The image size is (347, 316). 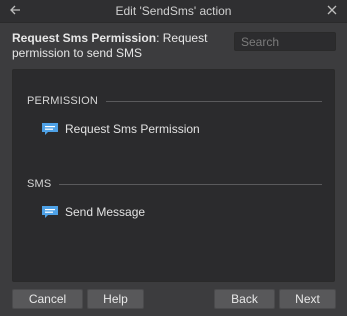 I want to click on back-arrow-icon, so click(x=15, y=10).